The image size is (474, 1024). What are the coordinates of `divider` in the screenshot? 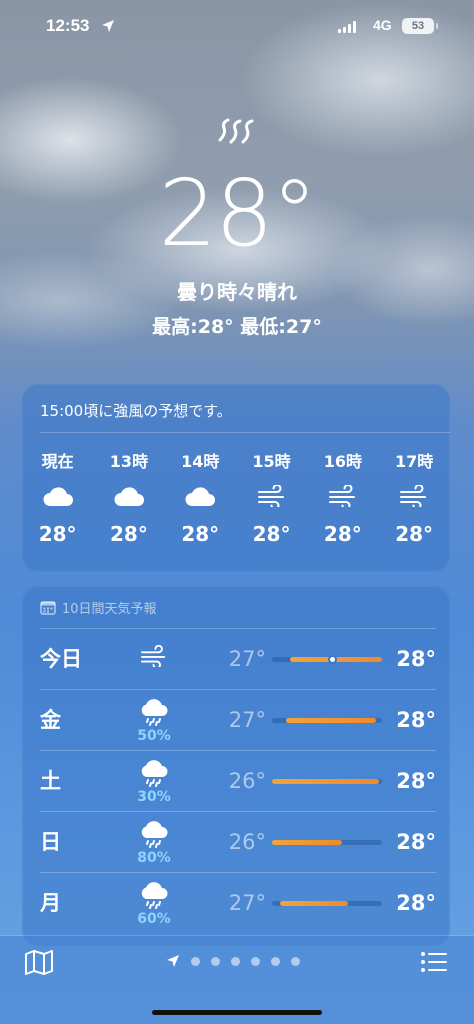 It's located at (245, 432).